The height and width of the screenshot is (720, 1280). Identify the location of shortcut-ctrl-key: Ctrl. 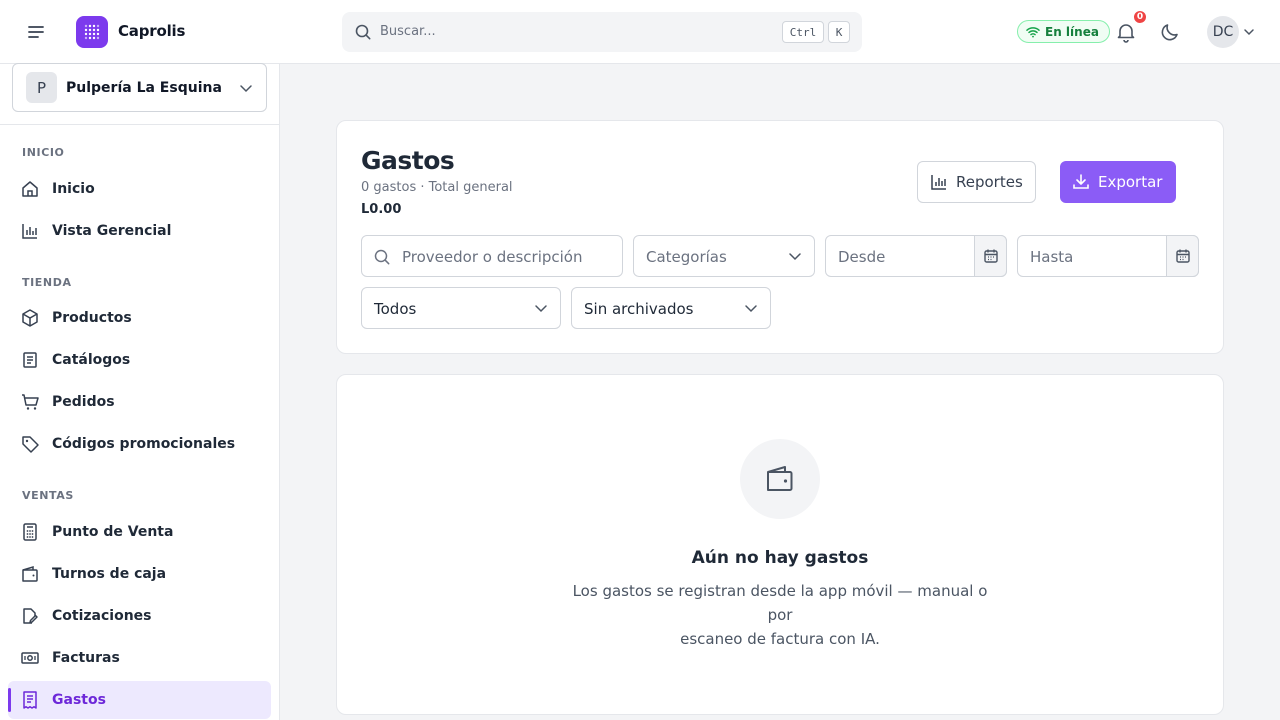
(803, 32).